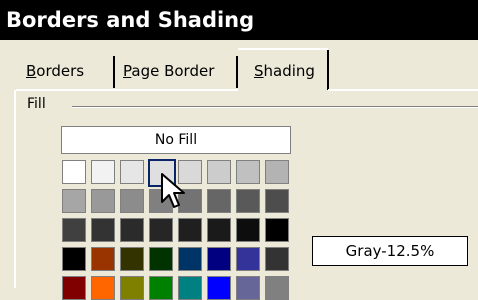  I want to click on dialog-title-bar: Borders and Shading, so click(239, 20).